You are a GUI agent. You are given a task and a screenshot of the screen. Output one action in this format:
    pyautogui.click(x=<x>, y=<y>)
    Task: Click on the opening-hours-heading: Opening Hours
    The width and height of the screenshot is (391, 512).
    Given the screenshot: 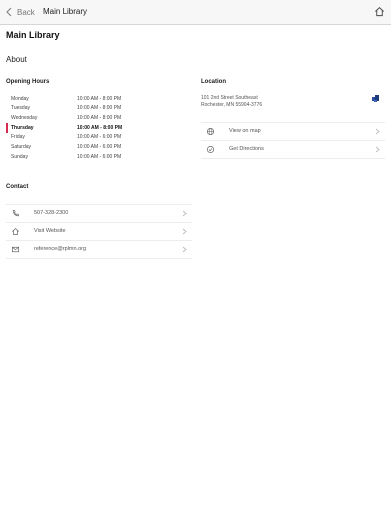 What is the action you would take?
    pyautogui.click(x=28, y=82)
    